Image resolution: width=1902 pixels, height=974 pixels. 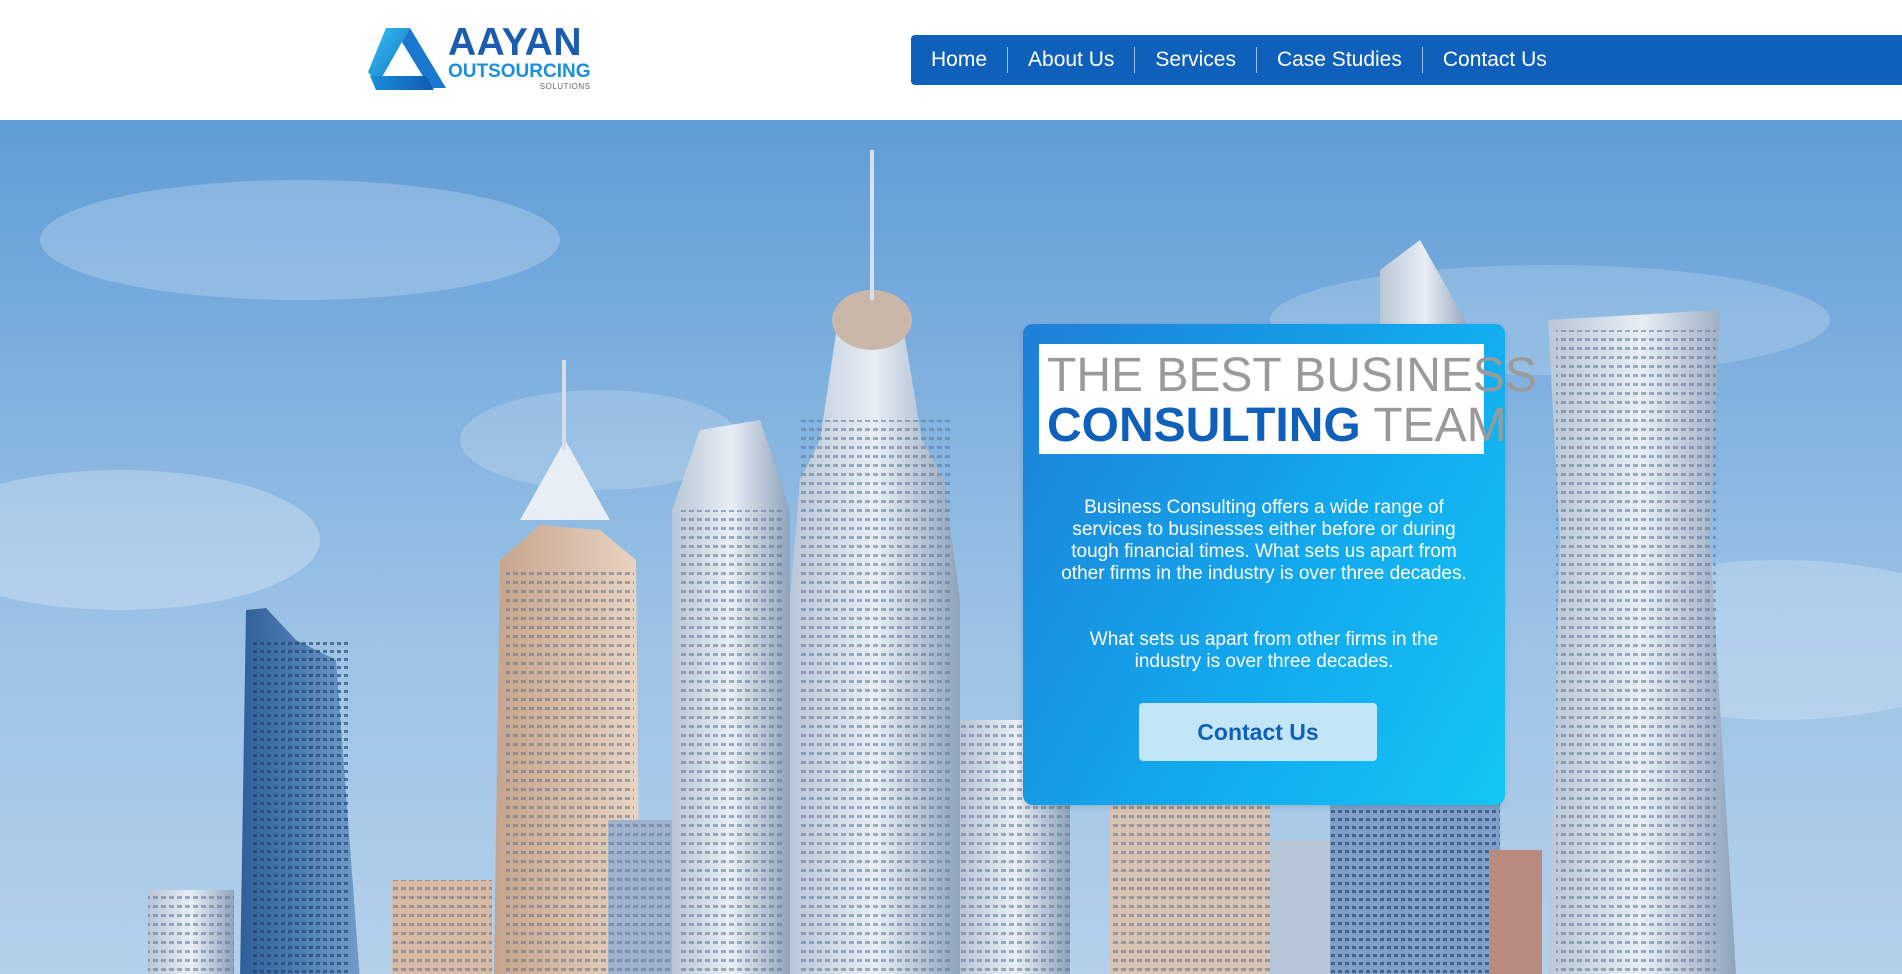 I want to click on headline-line-1: THE BEST BUSINESS, so click(x=1292, y=375).